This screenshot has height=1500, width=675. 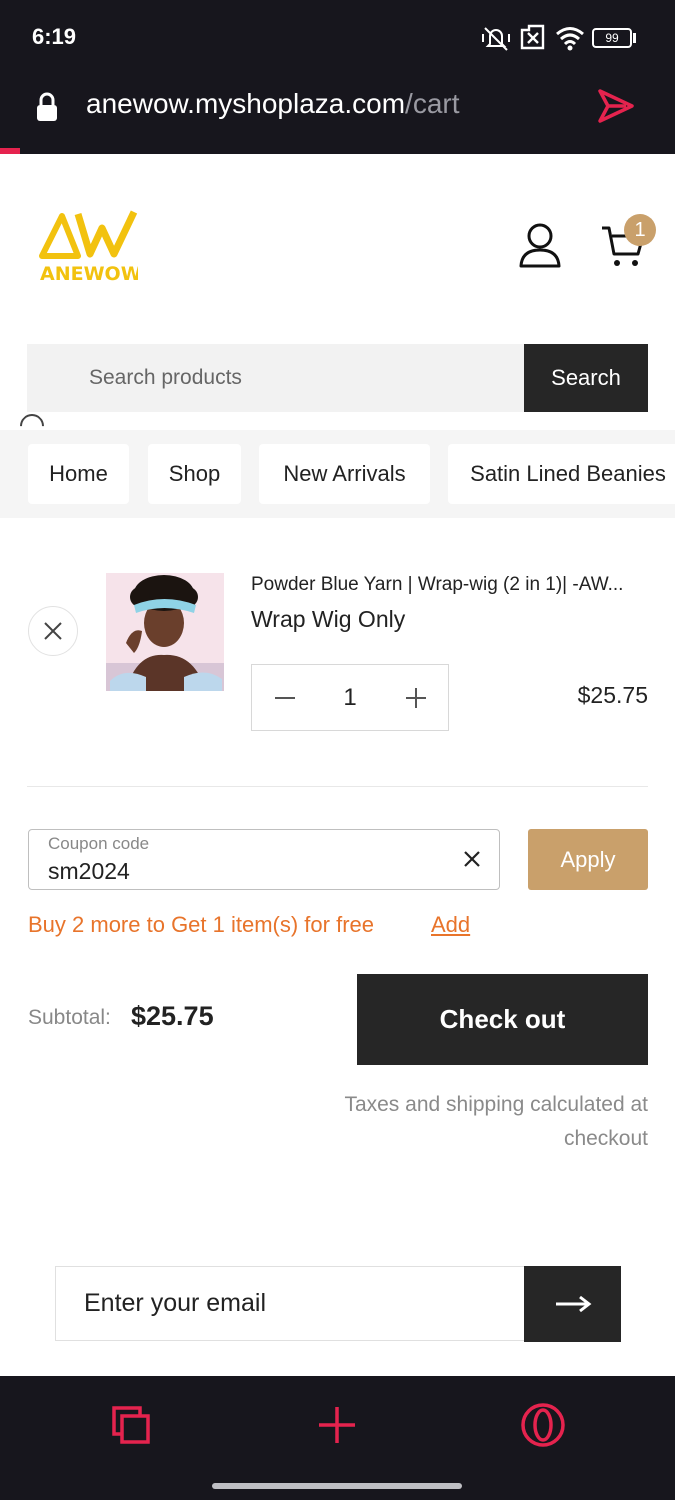 I want to click on nav-item-new-arrivals: New Arrivals, so click(x=344, y=474).